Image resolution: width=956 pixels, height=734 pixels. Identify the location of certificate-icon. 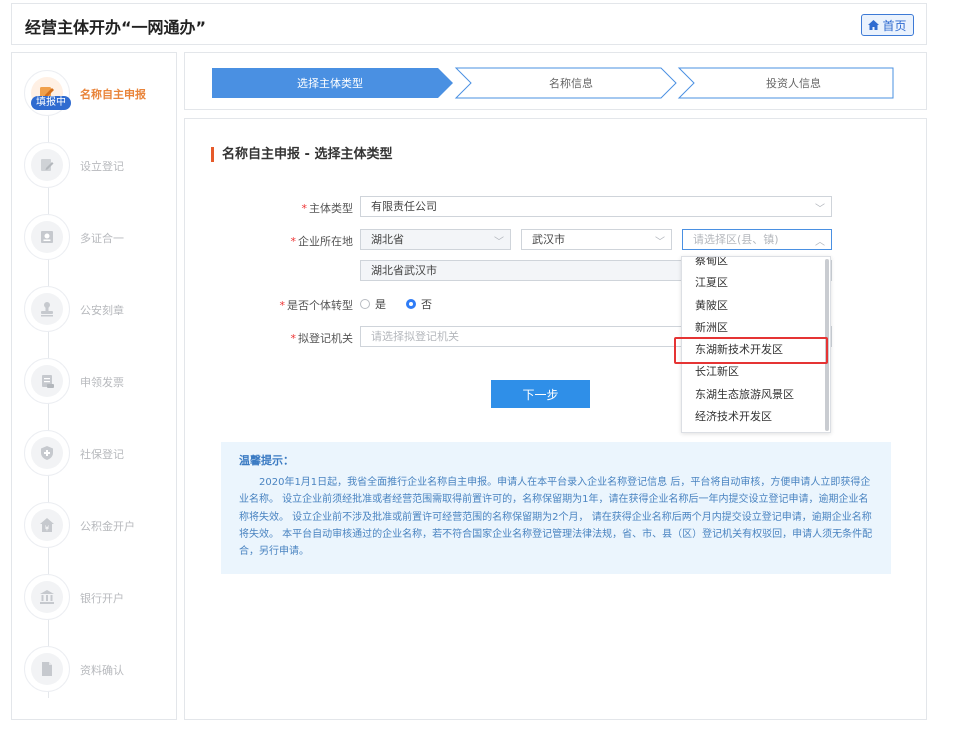
(47, 237).